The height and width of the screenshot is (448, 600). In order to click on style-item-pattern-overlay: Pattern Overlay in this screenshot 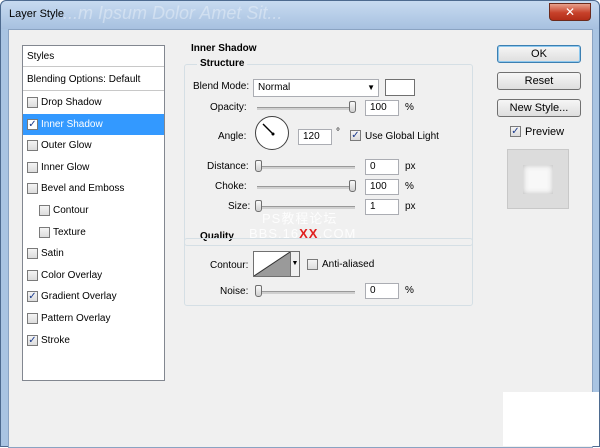, I will do `click(93, 318)`.